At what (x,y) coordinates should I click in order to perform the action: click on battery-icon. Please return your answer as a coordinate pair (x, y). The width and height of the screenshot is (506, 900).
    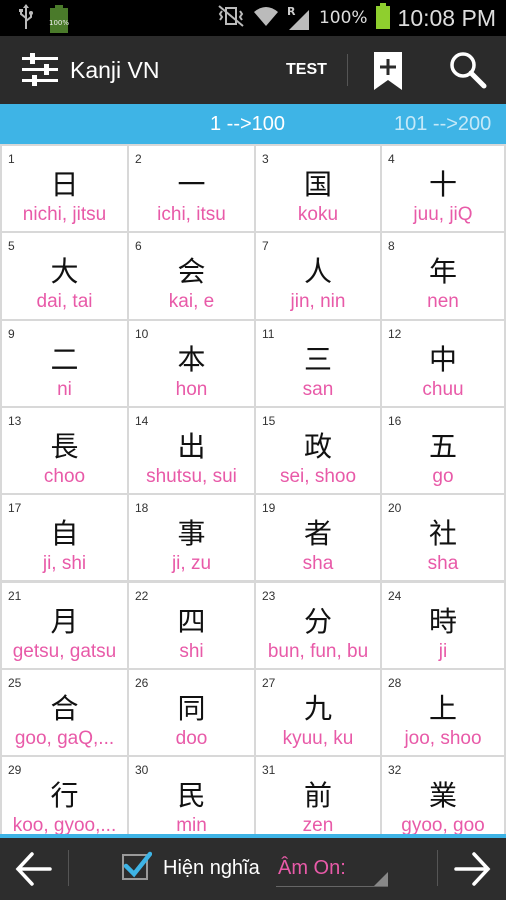
    Looking at the image, I should click on (382, 18).